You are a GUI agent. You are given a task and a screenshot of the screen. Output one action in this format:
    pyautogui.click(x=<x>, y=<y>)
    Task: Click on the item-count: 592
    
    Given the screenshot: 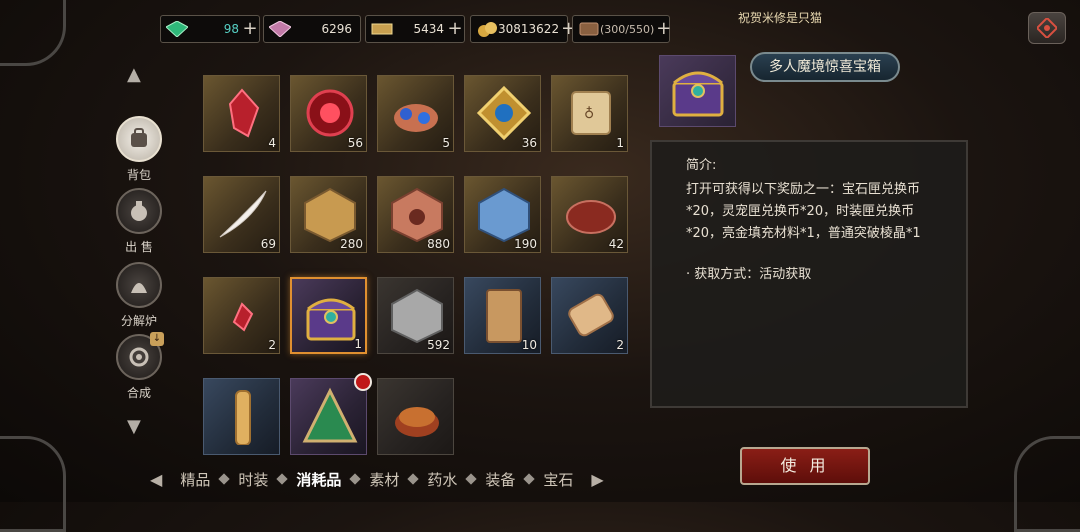 What is the action you would take?
    pyautogui.click(x=438, y=345)
    